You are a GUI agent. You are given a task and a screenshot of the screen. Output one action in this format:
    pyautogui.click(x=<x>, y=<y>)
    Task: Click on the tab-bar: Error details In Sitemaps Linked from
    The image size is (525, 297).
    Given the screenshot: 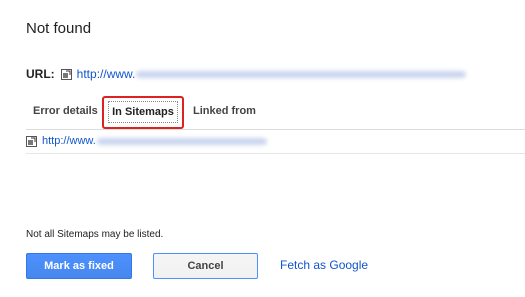 What is the action you would take?
    pyautogui.click(x=275, y=113)
    